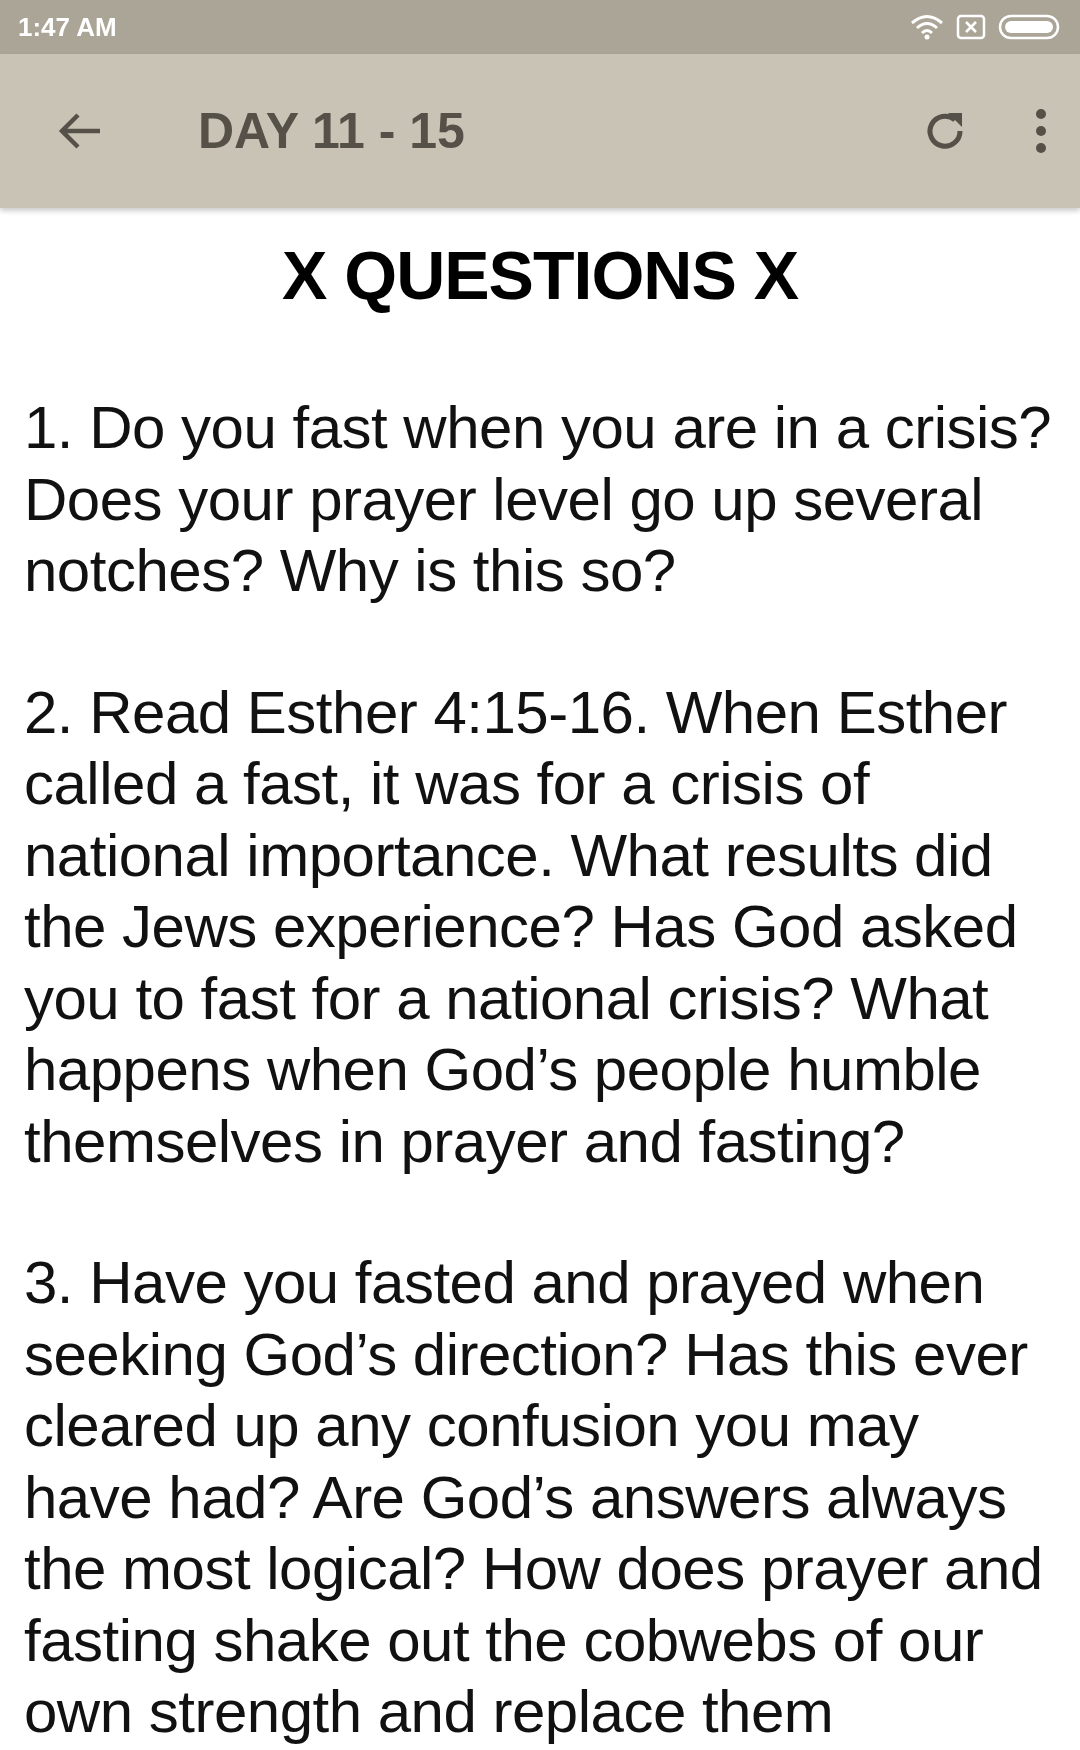 This screenshot has height=1750, width=1080. Describe the element at coordinates (1030, 27) in the screenshot. I see `battery-icon` at that location.